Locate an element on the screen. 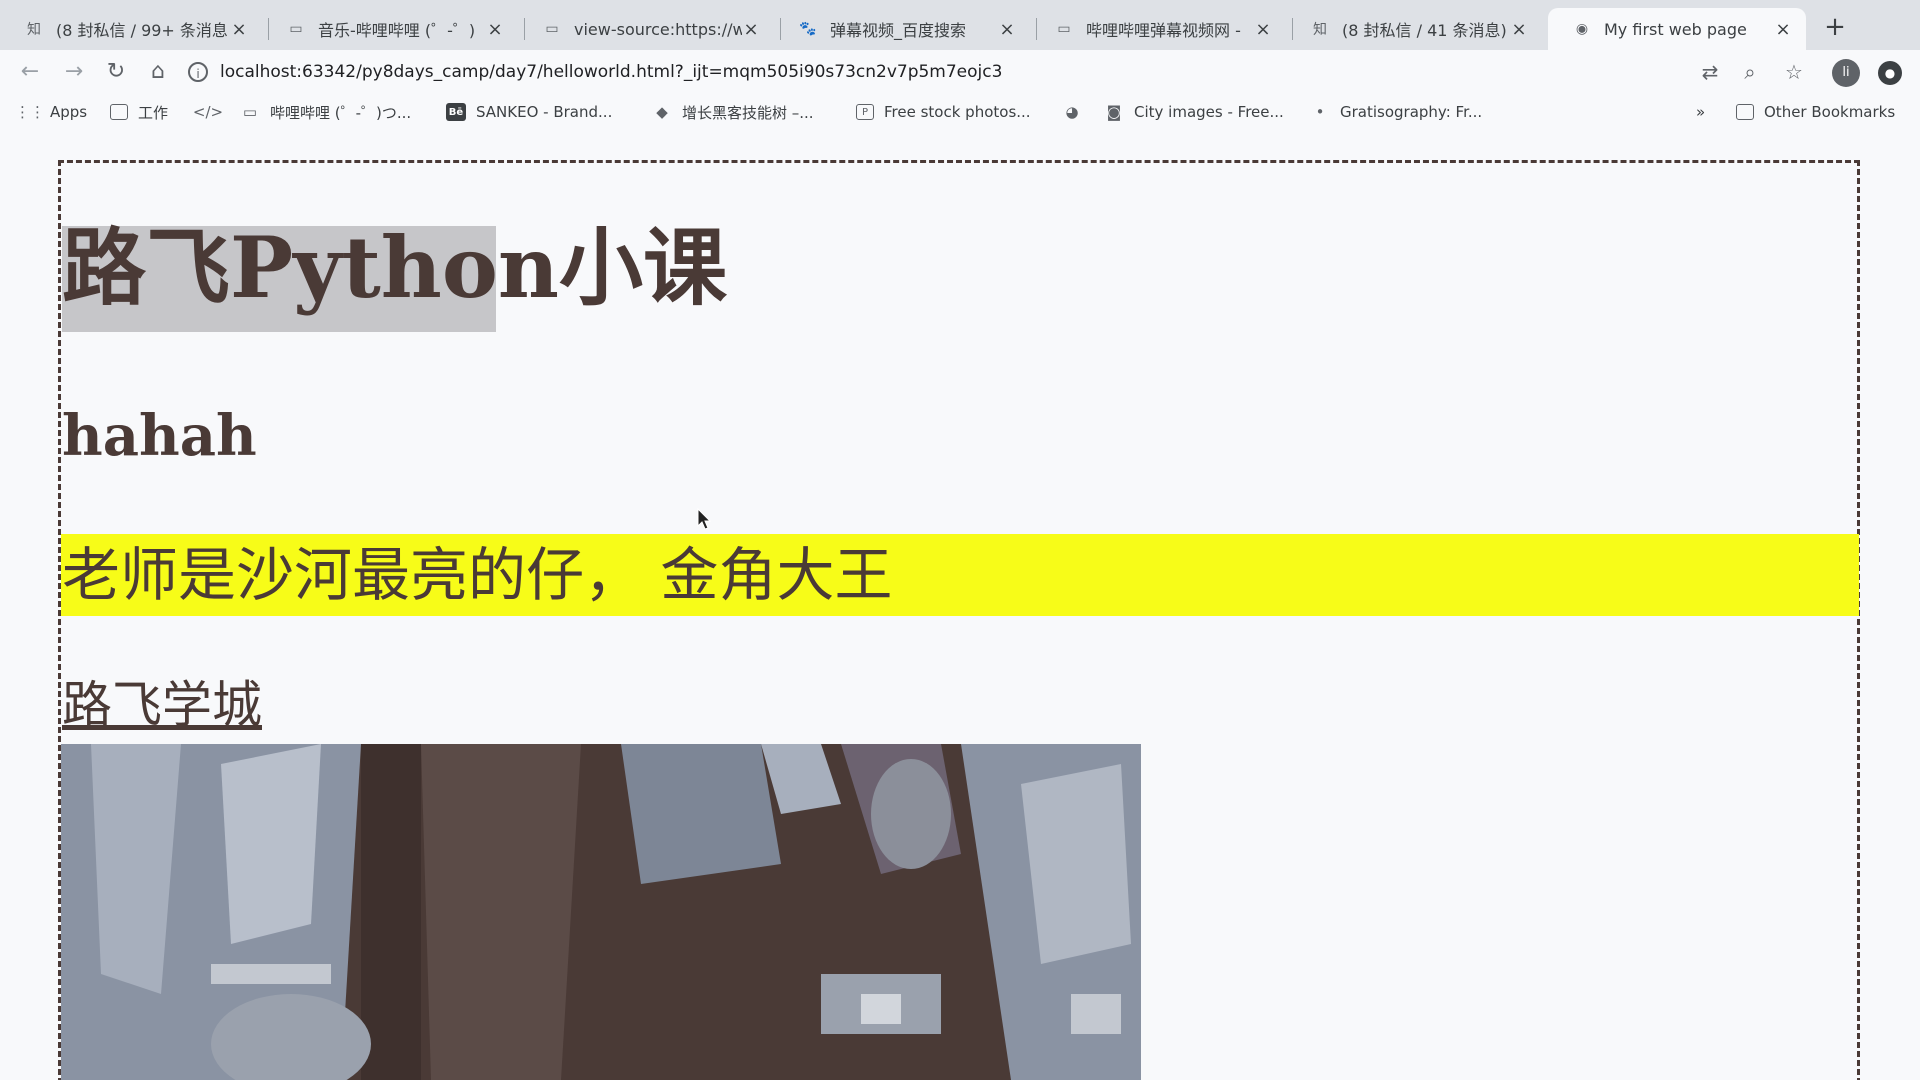 The image size is (1920, 1080). camera-icon: ◙ is located at coordinates (1114, 112).